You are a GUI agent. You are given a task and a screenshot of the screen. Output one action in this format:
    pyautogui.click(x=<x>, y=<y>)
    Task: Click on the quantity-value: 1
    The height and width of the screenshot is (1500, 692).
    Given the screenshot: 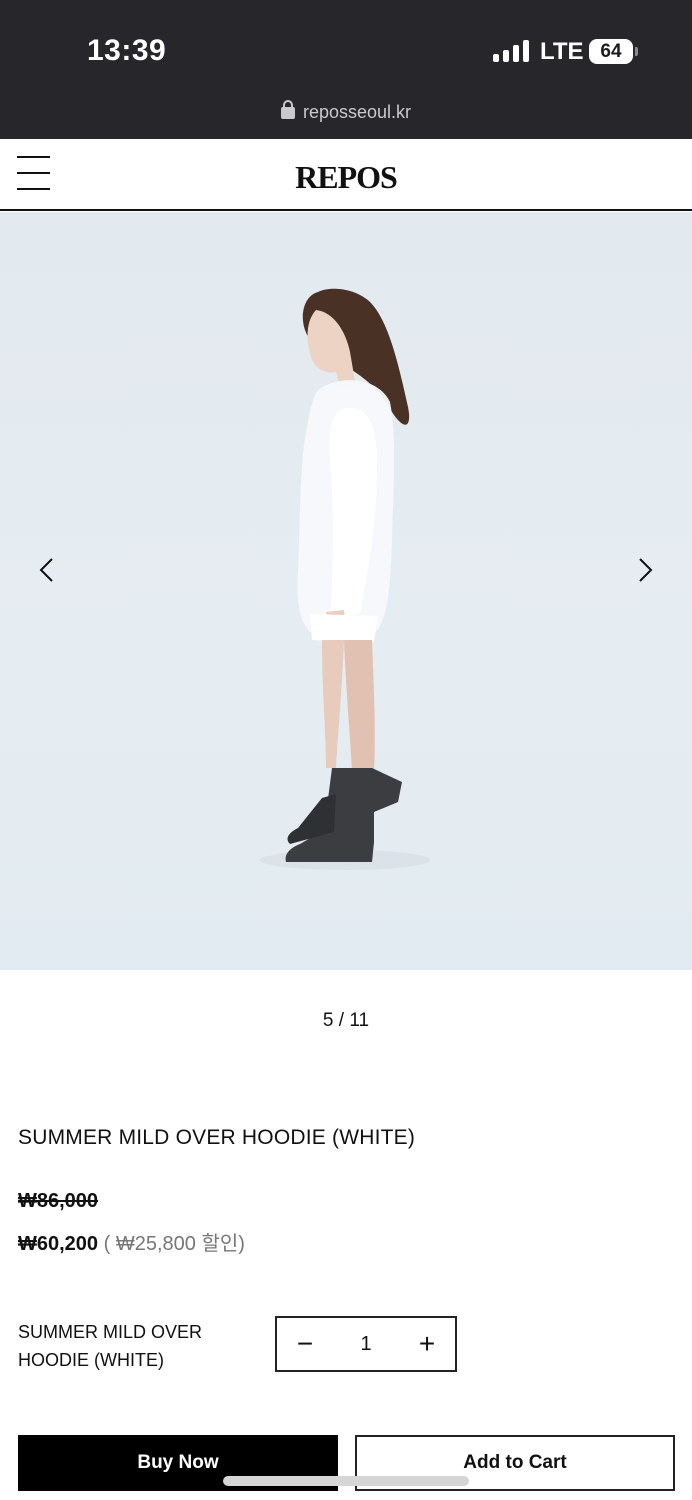 What is the action you would take?
    pyautogui.click(x=366, y=1344)
    